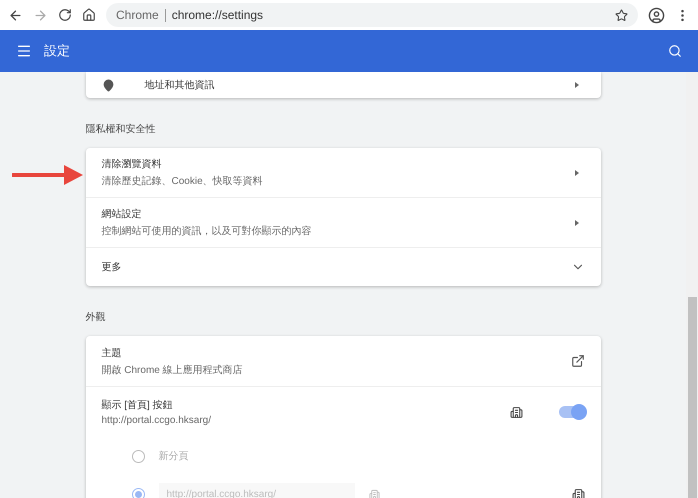 The width and height of the screenshot is (698, 498). What do you see at coordinates (218, 15) in the screenshot?
I see `url-text: chrome://settings` at bounding box center [218, 15].